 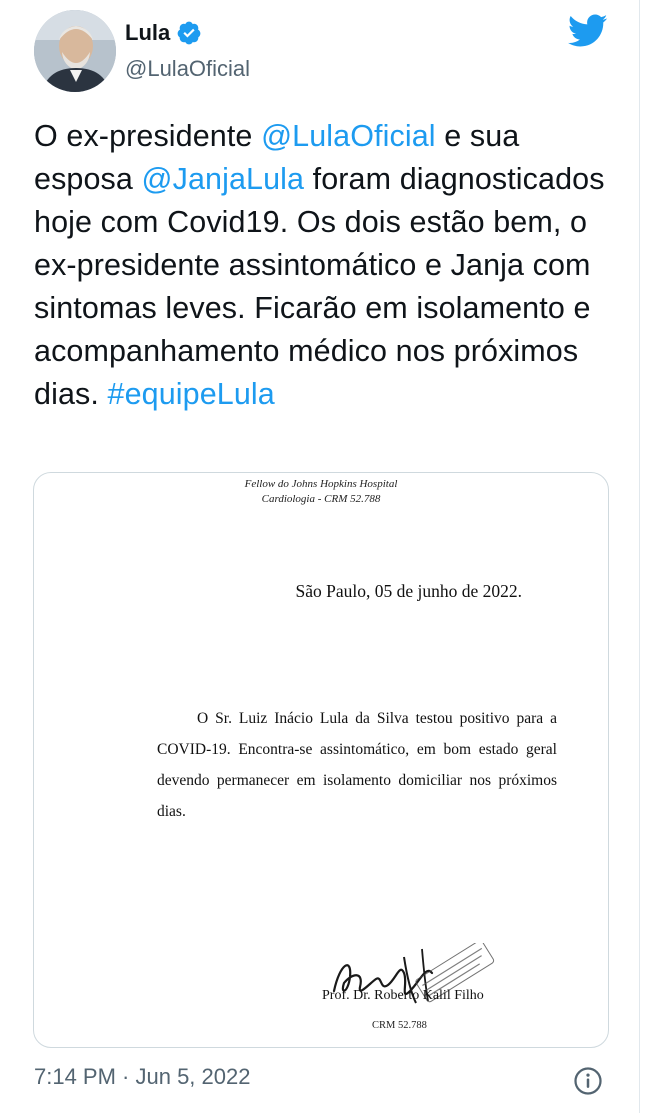 What do you see at coordinates (588, 31) in the screenshot?
I see `twitter-bird-icon` at bounding box center [588, 31].